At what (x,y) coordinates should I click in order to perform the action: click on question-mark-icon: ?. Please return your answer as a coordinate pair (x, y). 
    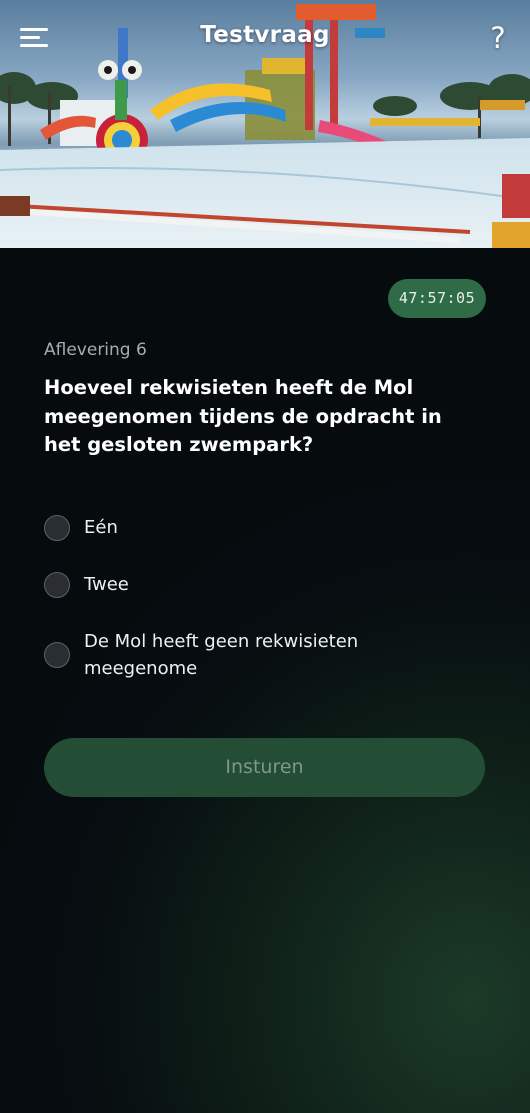
    Looking at the image, I should click on (498, 38).